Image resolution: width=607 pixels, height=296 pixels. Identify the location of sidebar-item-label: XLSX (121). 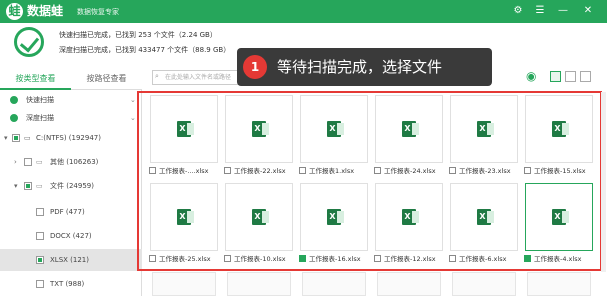
(69, 260).